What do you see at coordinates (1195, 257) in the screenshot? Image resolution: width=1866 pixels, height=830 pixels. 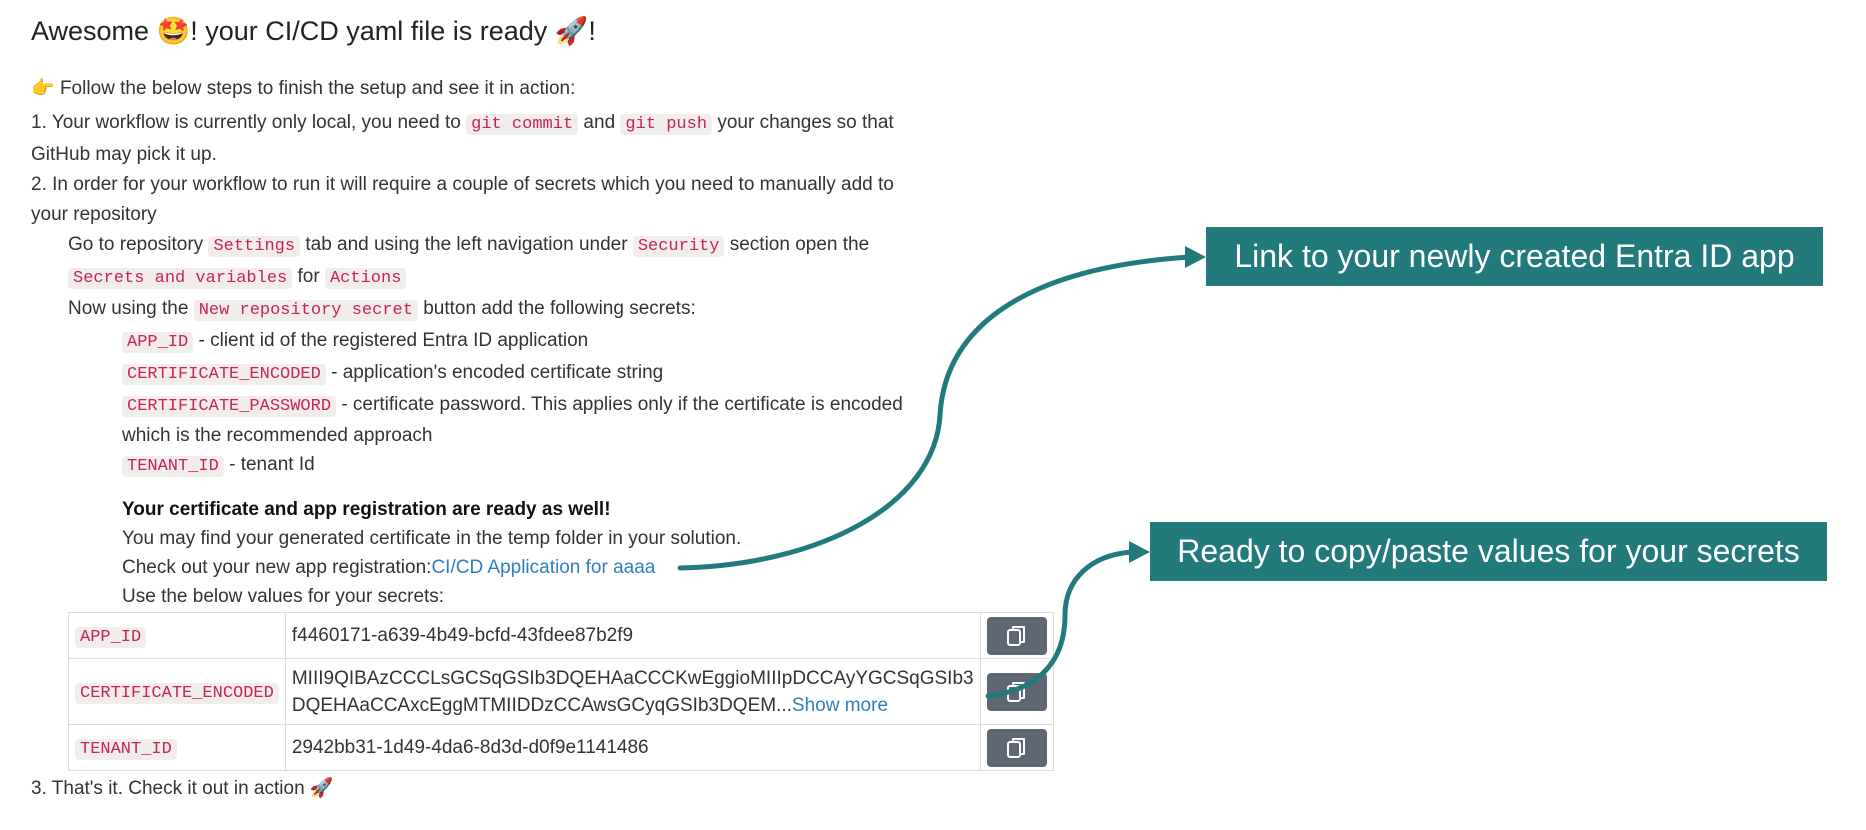 I see `arrowhead-entra` at bounding box center [1195, 257].